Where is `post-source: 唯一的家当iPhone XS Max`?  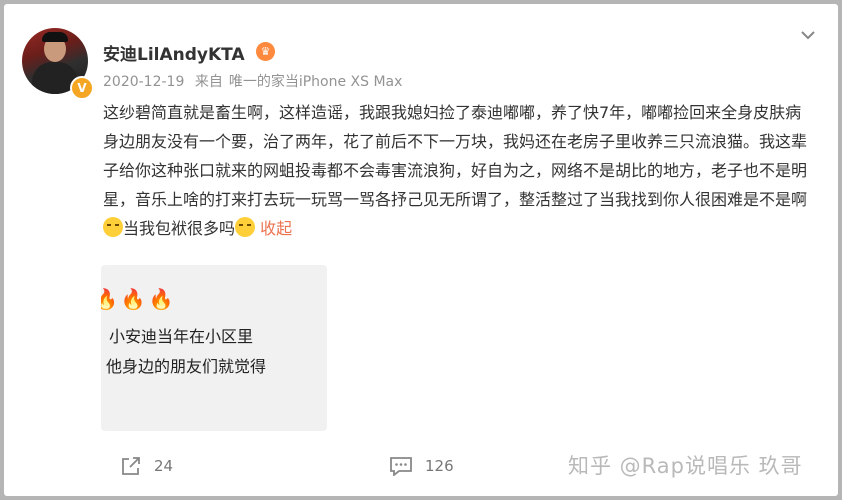
post-source: 唯一的家当iPhone XS Max is located at coordinates (315, 82).